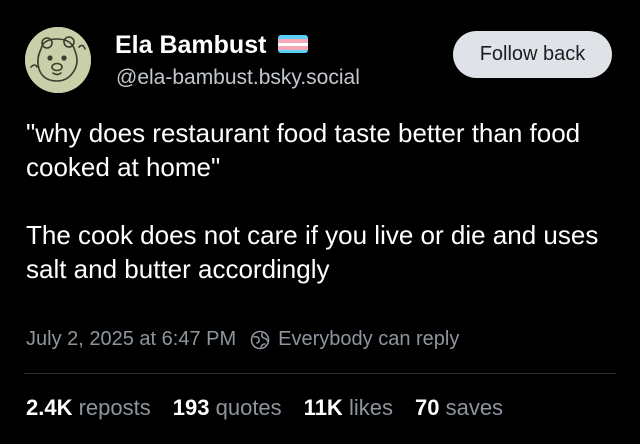 The image size is (640, 444). What do you see at coordinates (320, 373) in the screenshot?
I see `divider` at bounding box center [320, 373].